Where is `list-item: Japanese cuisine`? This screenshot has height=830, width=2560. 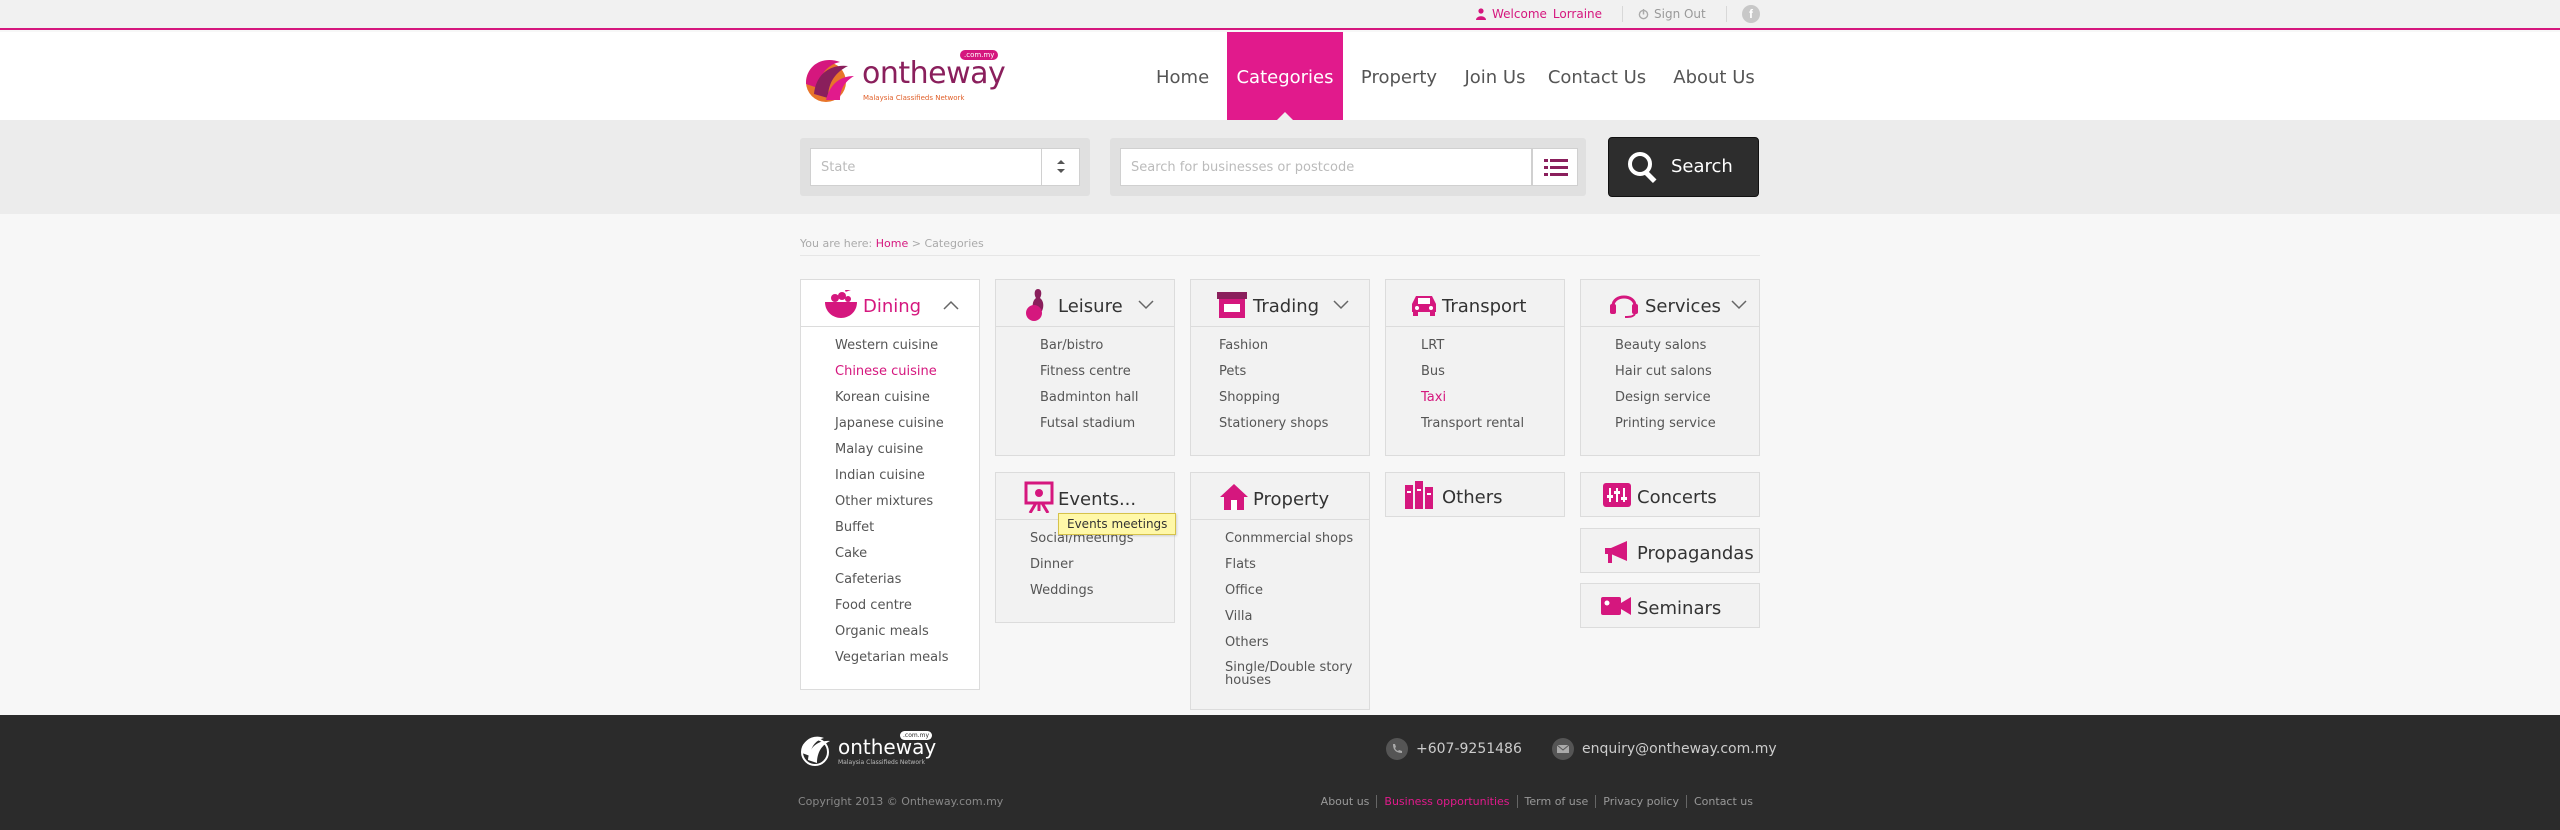
list-item: Japanese cuisine is located at coordinates (892, 429).